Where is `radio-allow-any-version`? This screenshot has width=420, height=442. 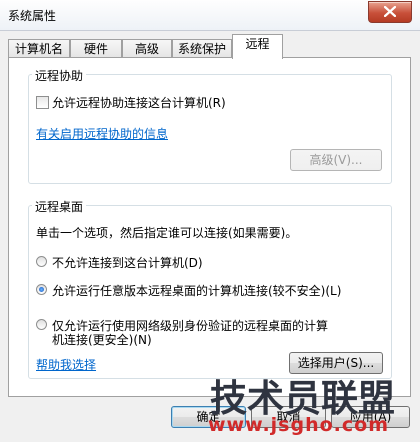 radio-allow-any-version is located at coordinates (41, 289).